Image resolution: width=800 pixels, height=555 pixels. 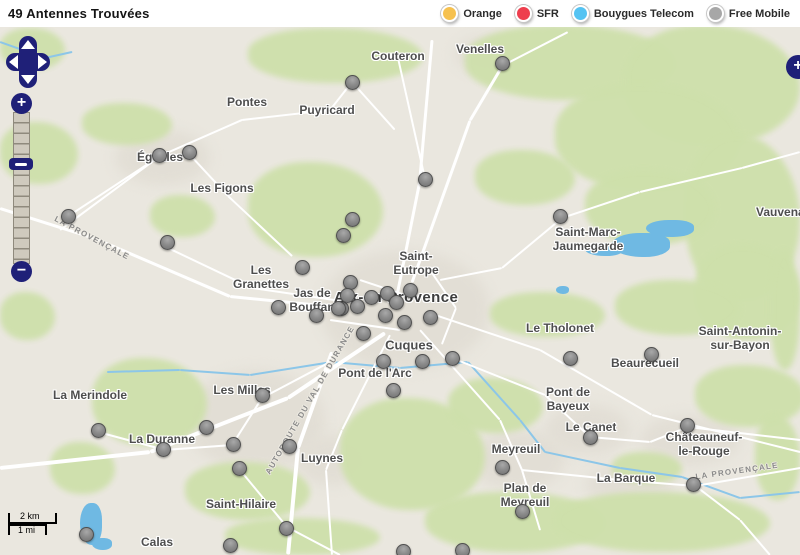 I want to click on zoom-slider-handle, so click(x=21, y=164).